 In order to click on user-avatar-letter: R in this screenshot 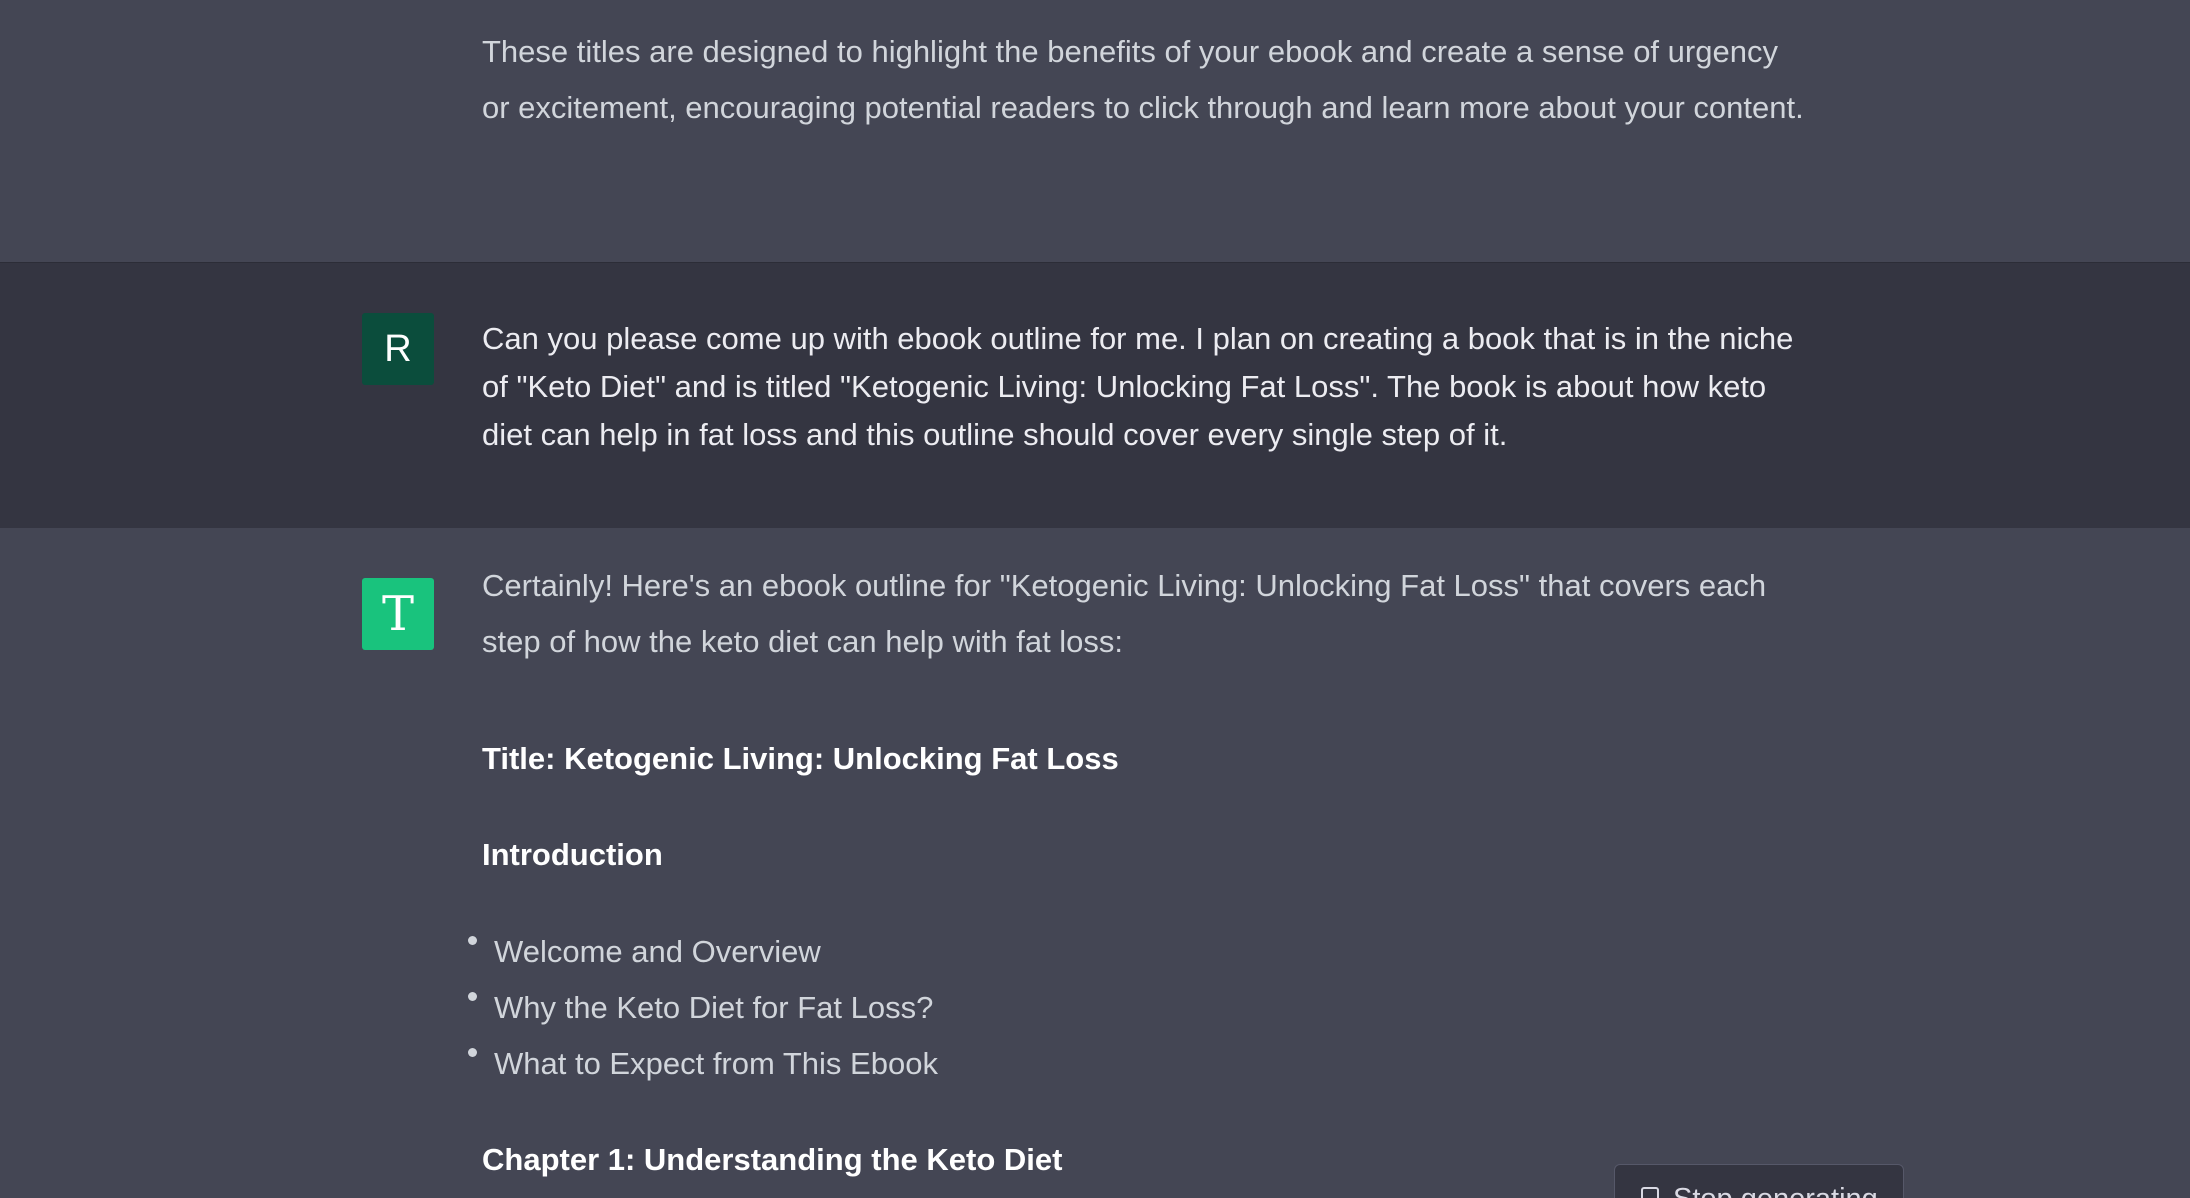, I will do `click(398, 348)`.